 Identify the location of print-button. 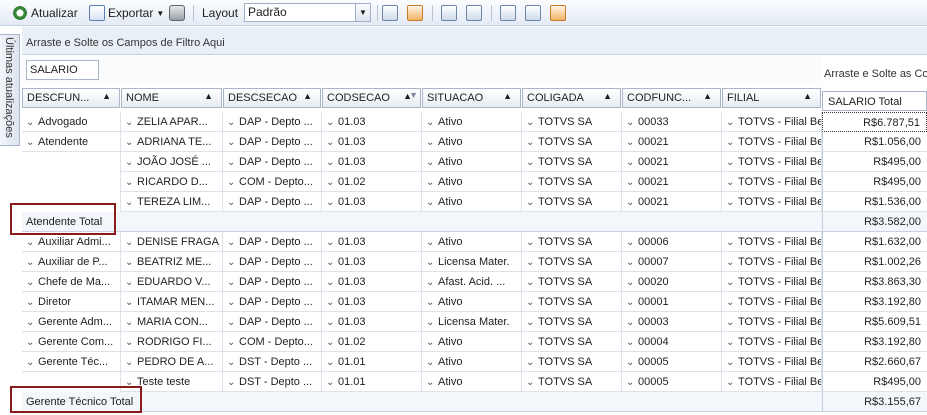
(177, 13).